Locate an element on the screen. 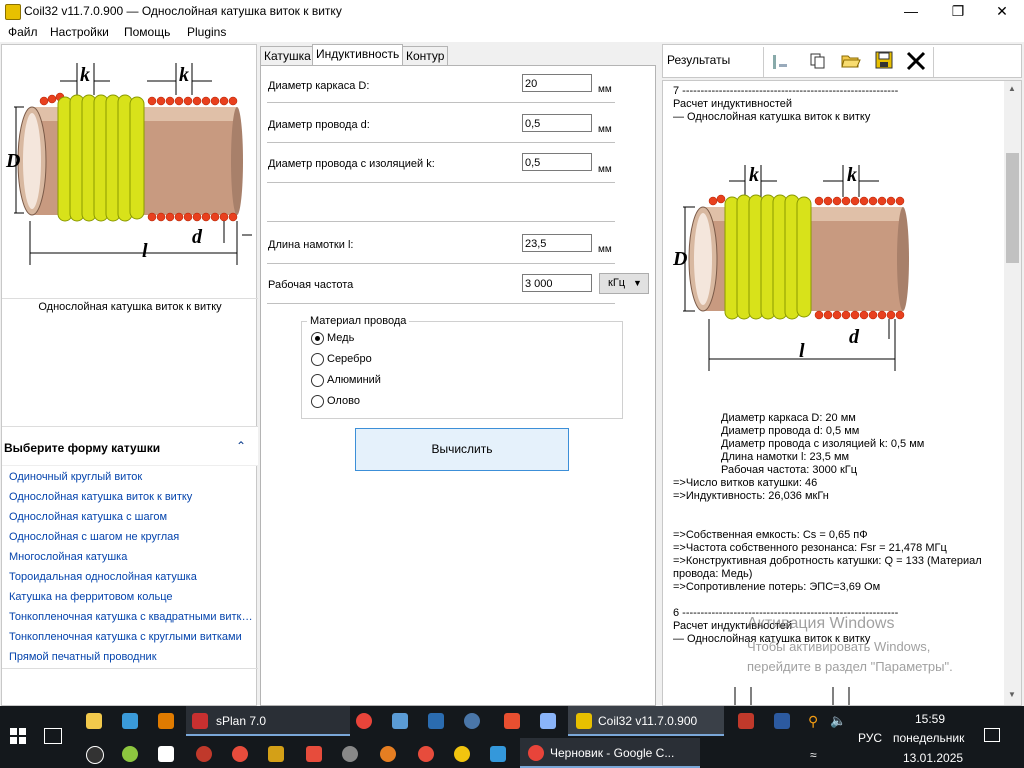 This screenshot has width=1024, height=768. tab-coil: Катушка is located at coordinates (287, 55).